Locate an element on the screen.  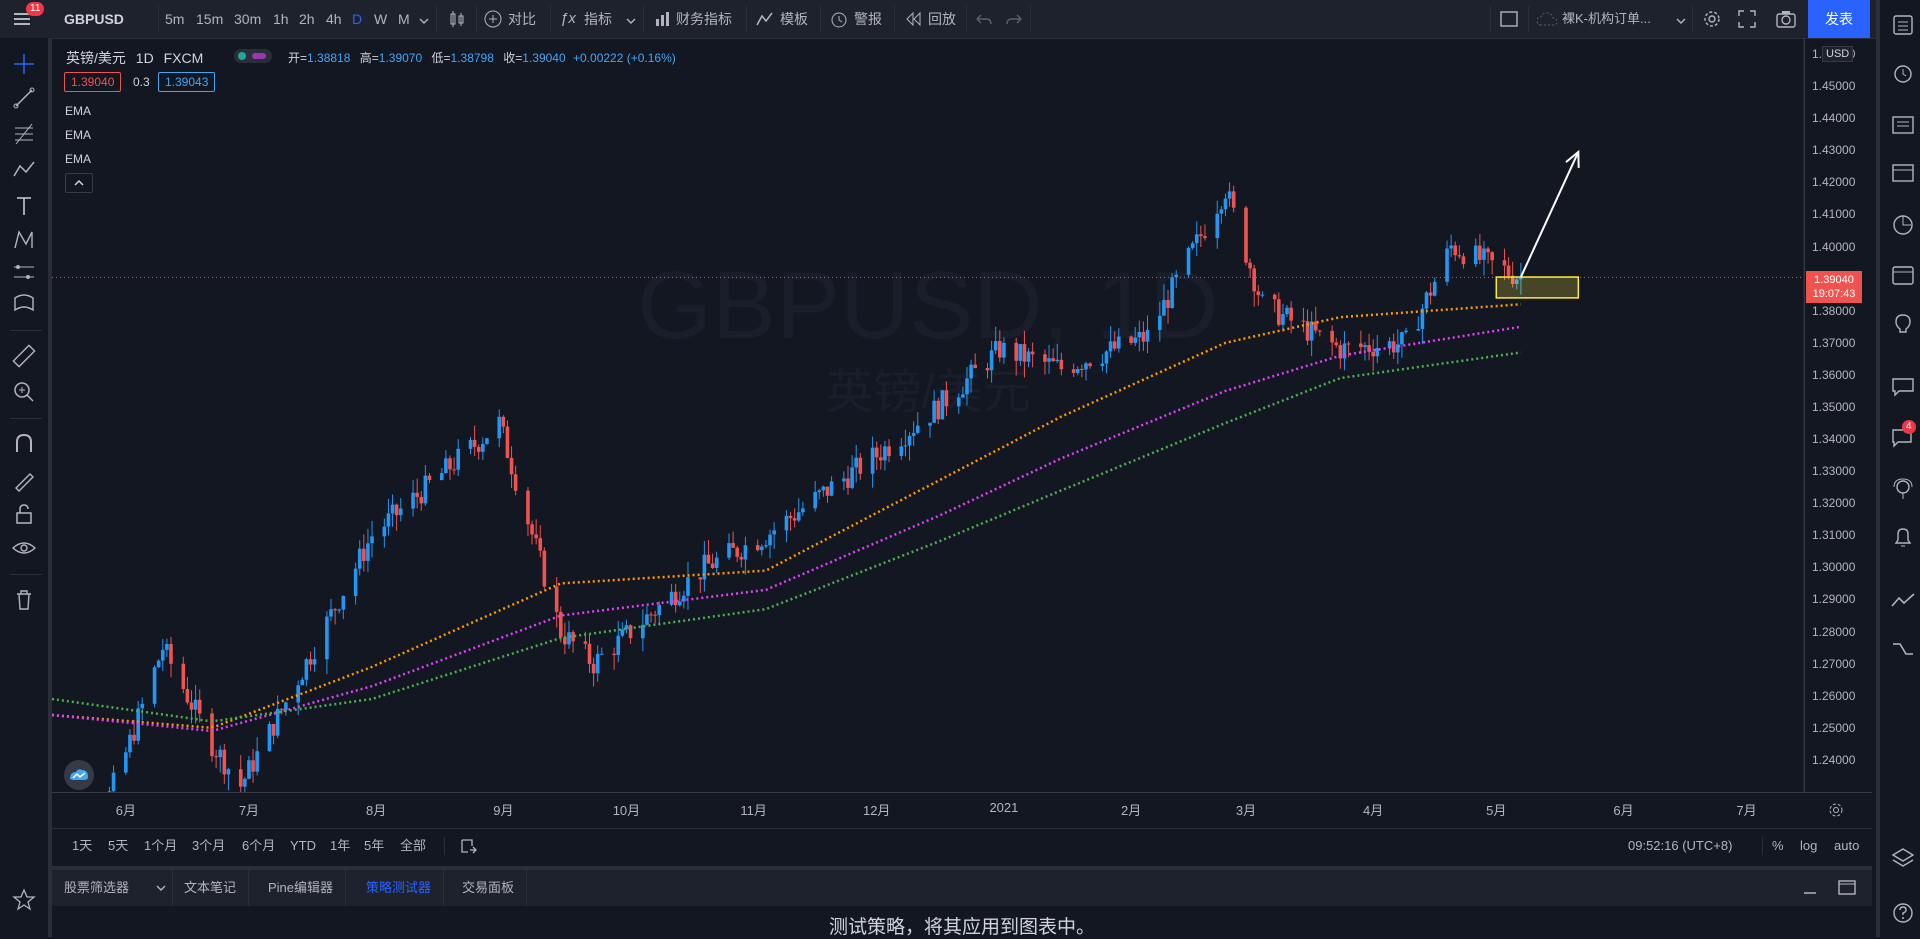
depth-icon is located at coordinates (1903, 649).